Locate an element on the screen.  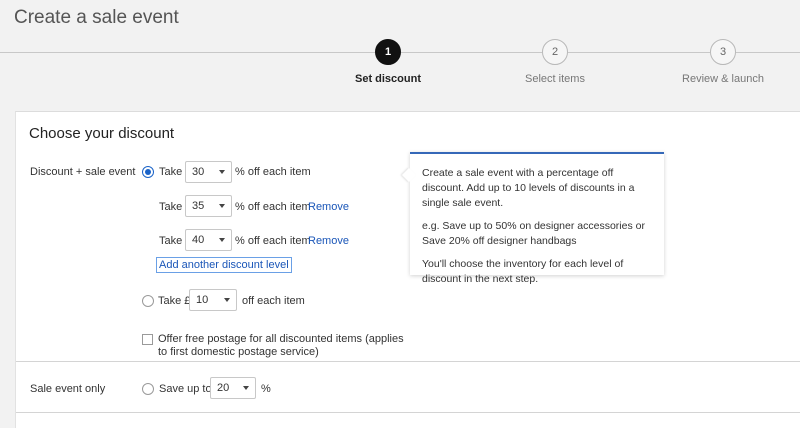
step-label: Review & launch is located at coordinates (723, 79).